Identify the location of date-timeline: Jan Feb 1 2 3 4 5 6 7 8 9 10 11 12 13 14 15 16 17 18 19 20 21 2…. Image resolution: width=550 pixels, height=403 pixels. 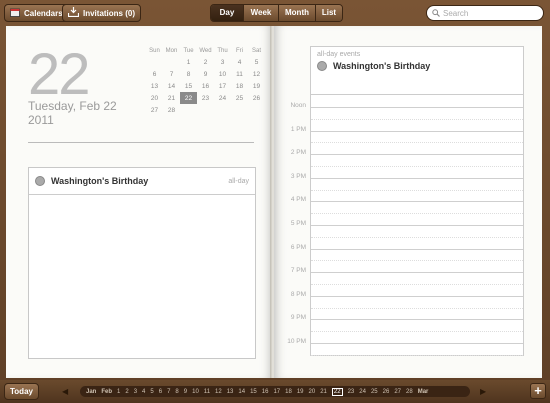
(275, 391).